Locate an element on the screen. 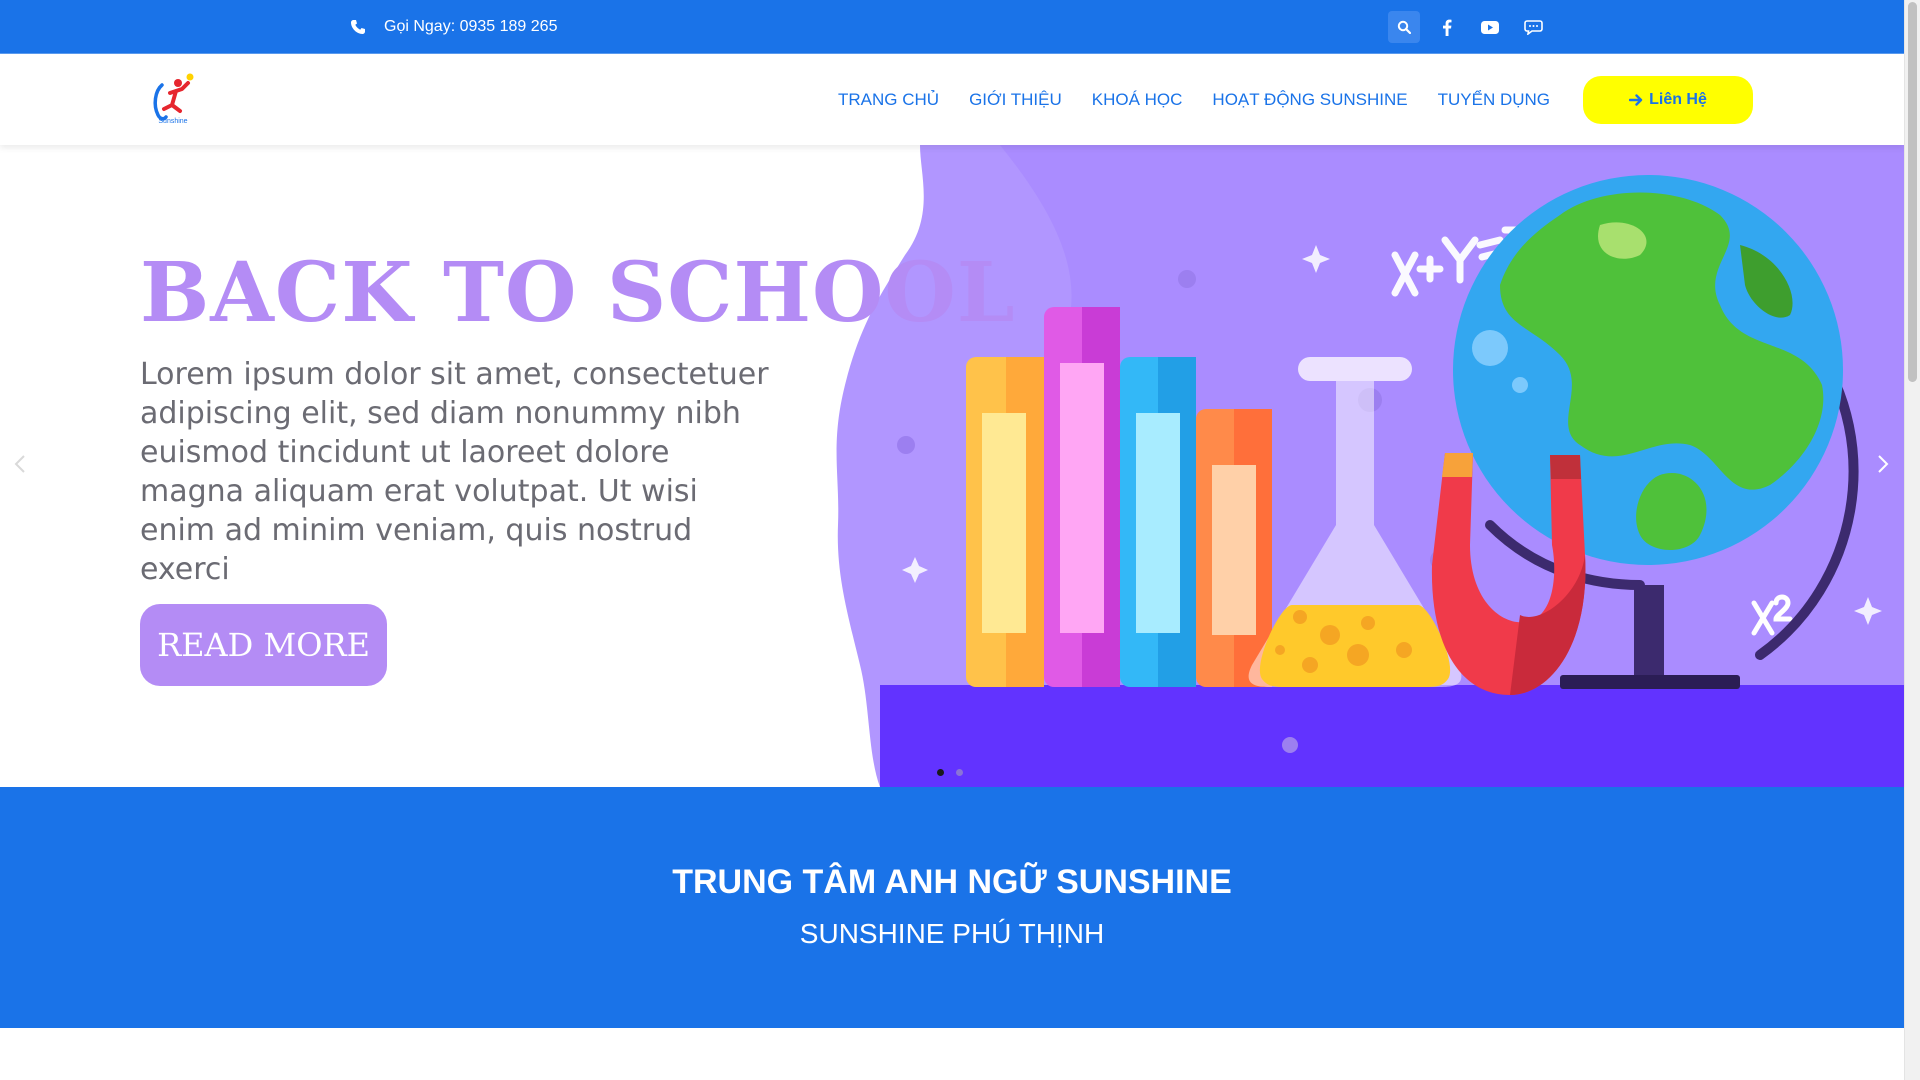 Image resolution: width=1920 pixels, height=1080 pixels. chat-link is located at coordinates (1533, 27).